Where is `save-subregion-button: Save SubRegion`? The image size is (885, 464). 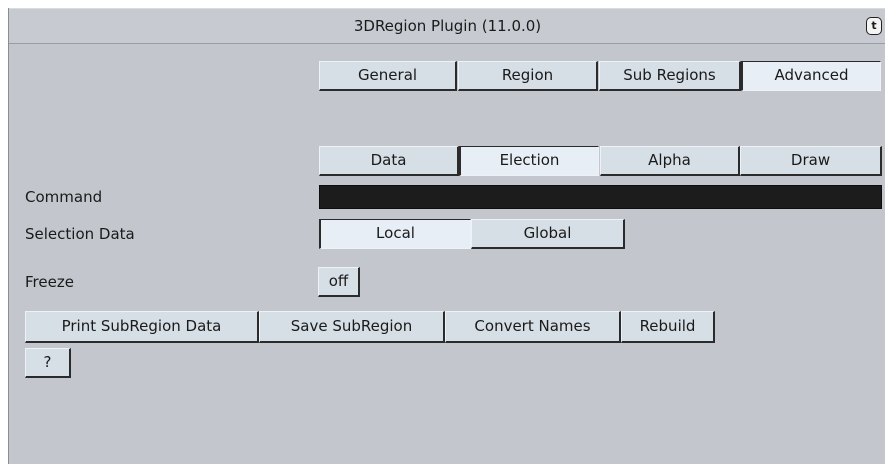
save-subregion-button: Save SubRegion is located at coordinates (352, 327).